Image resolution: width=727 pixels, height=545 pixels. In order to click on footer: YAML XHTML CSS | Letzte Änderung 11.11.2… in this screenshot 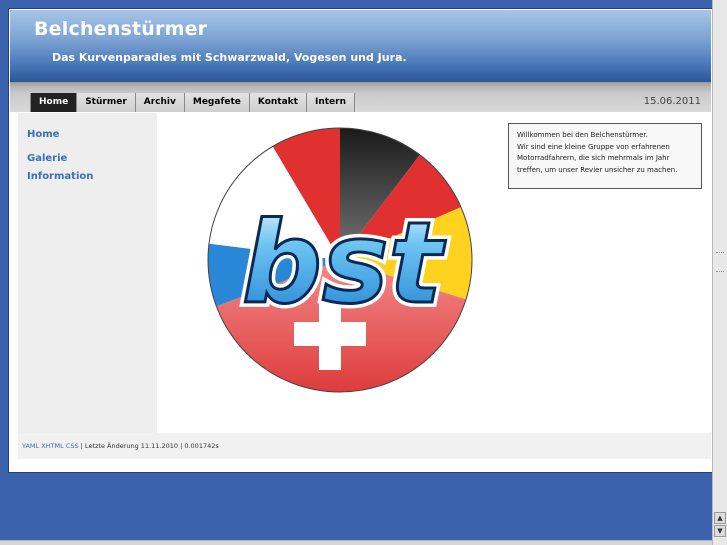, I will do `click(364, 446)`.